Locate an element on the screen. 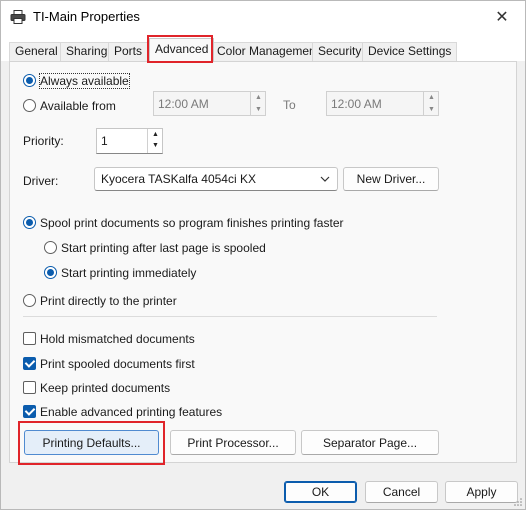  title-bar: TI-Main Properties ✕ is located at coordinates (263, 17).